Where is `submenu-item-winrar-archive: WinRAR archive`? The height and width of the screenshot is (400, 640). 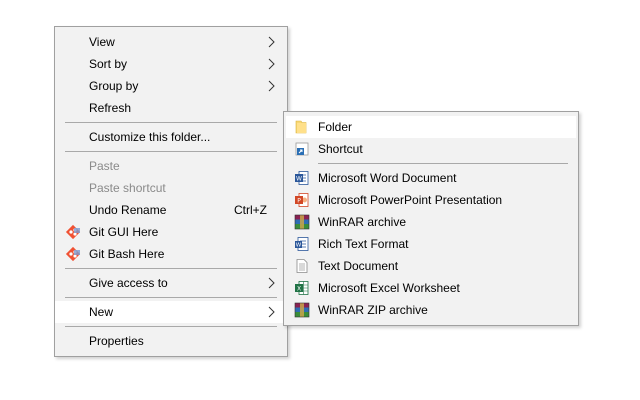
submenu-item-winrar-archive: WinRAR archive is located at coordinates (431, 222).